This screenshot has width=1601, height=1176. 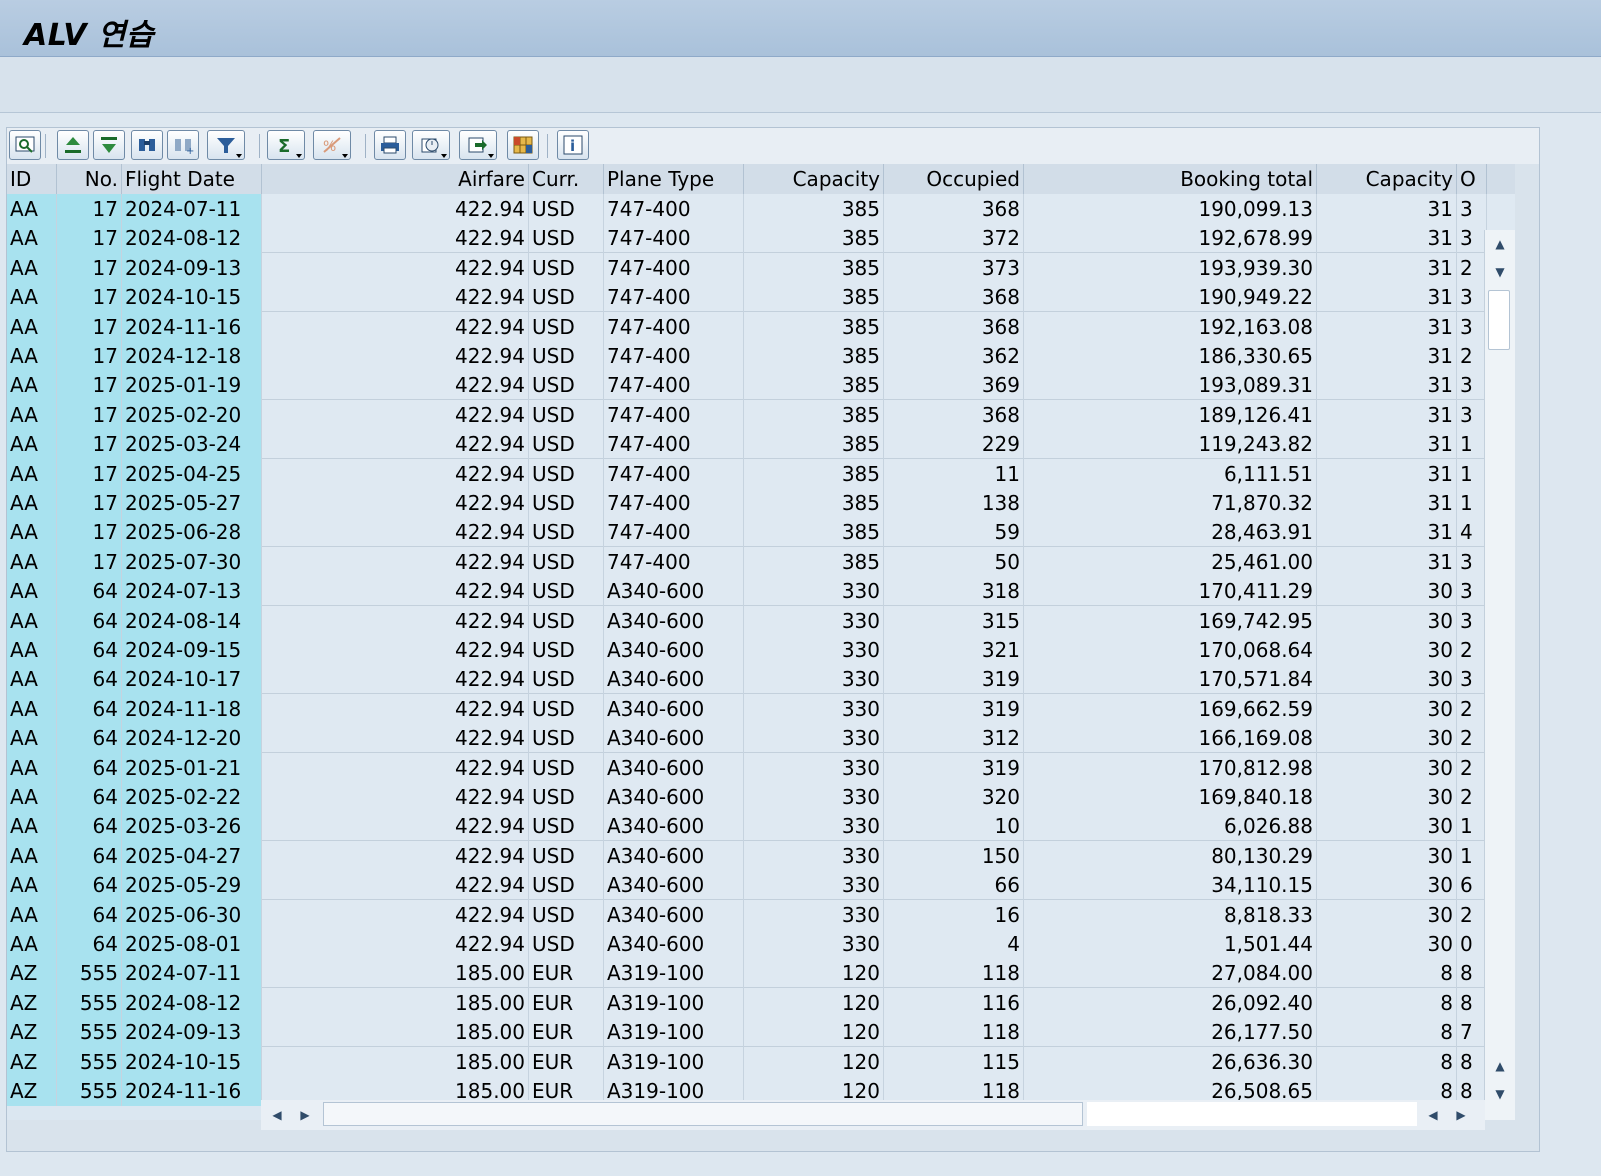 I want to click on cell-booking-total: 8,818.33, so click(x=1170, y=914).